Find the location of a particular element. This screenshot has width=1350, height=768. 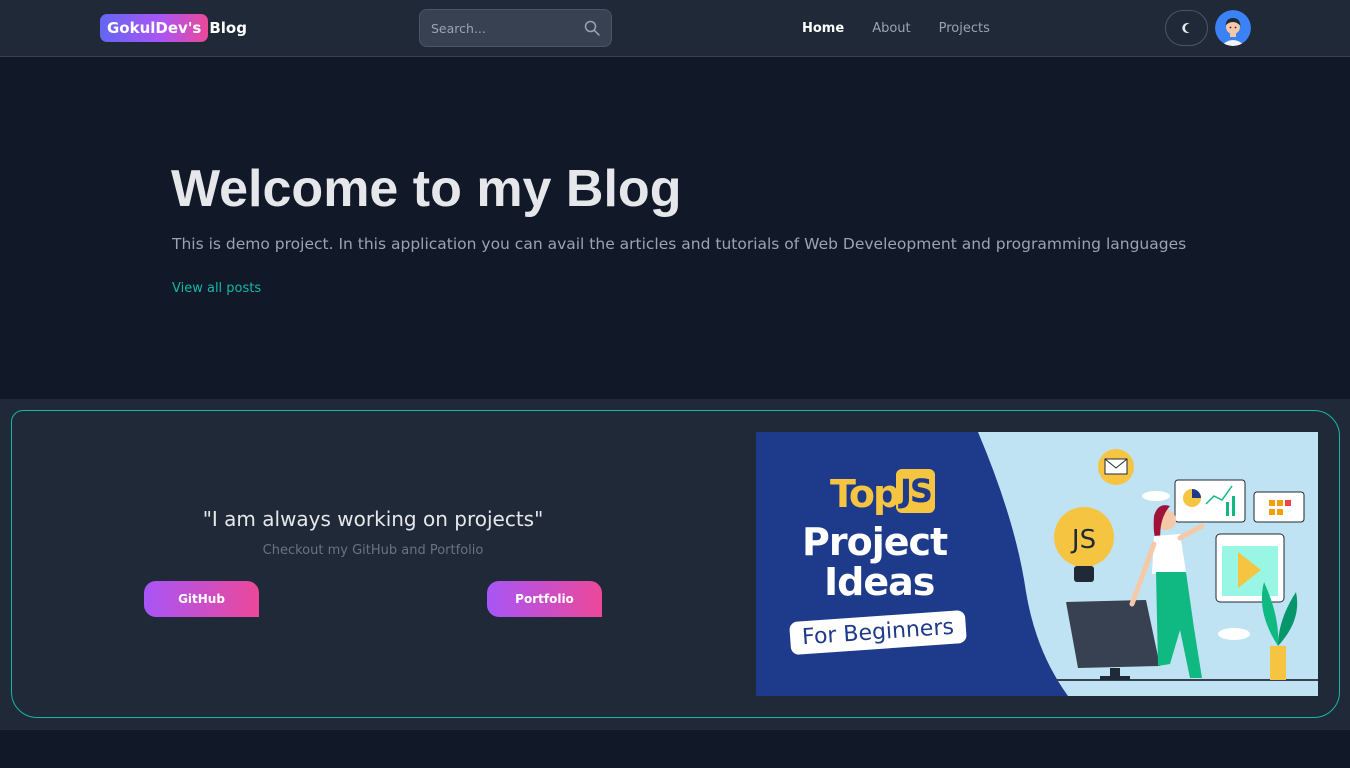

main-nav: Home About Projects is located at coordinates (910, 28).